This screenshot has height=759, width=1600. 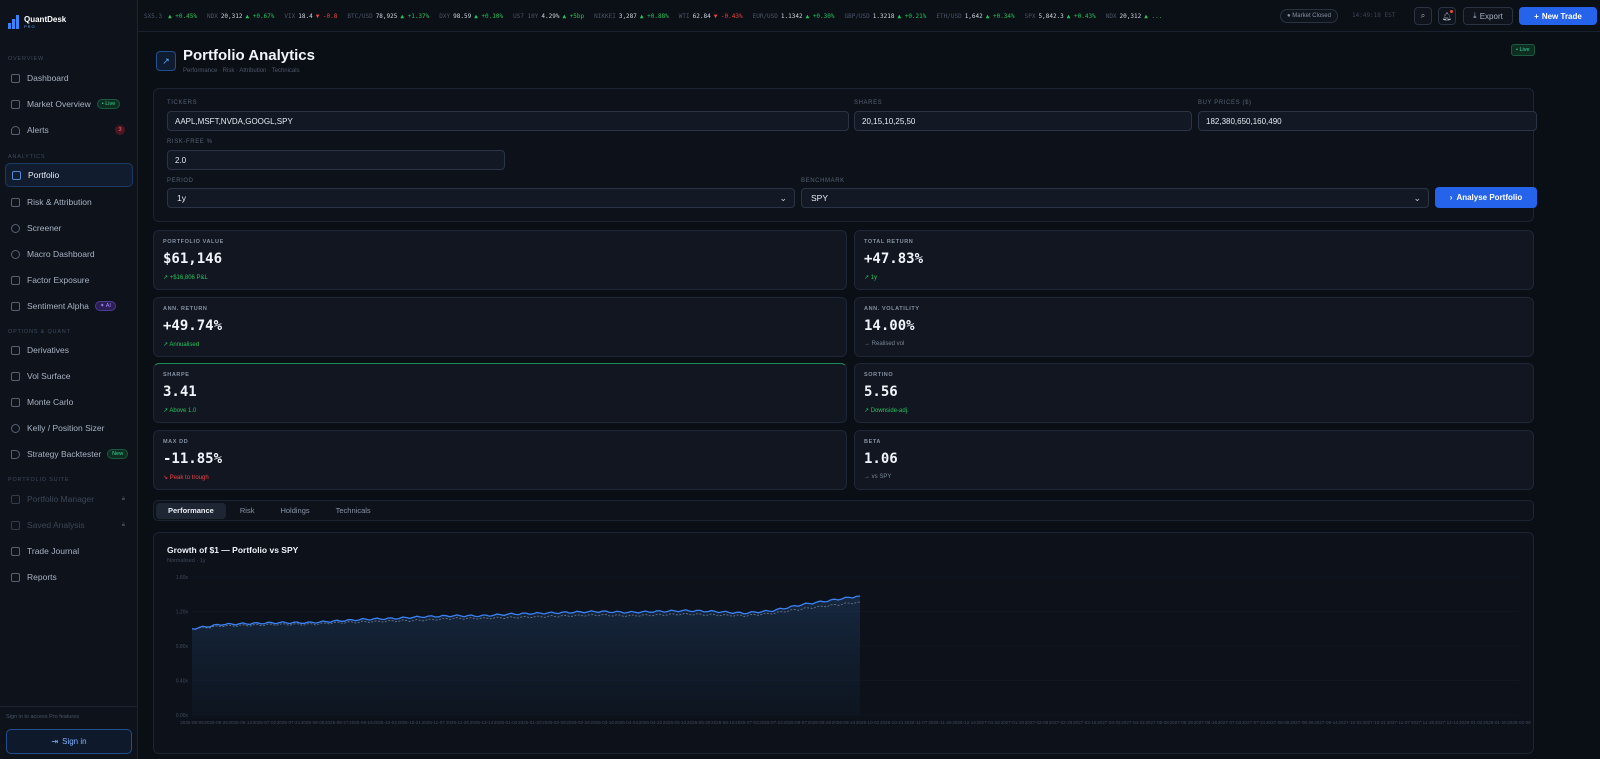 I want to click on sidebar-item-strategy-backtester: Strategy Backtester New, so click(x=69, y=454).